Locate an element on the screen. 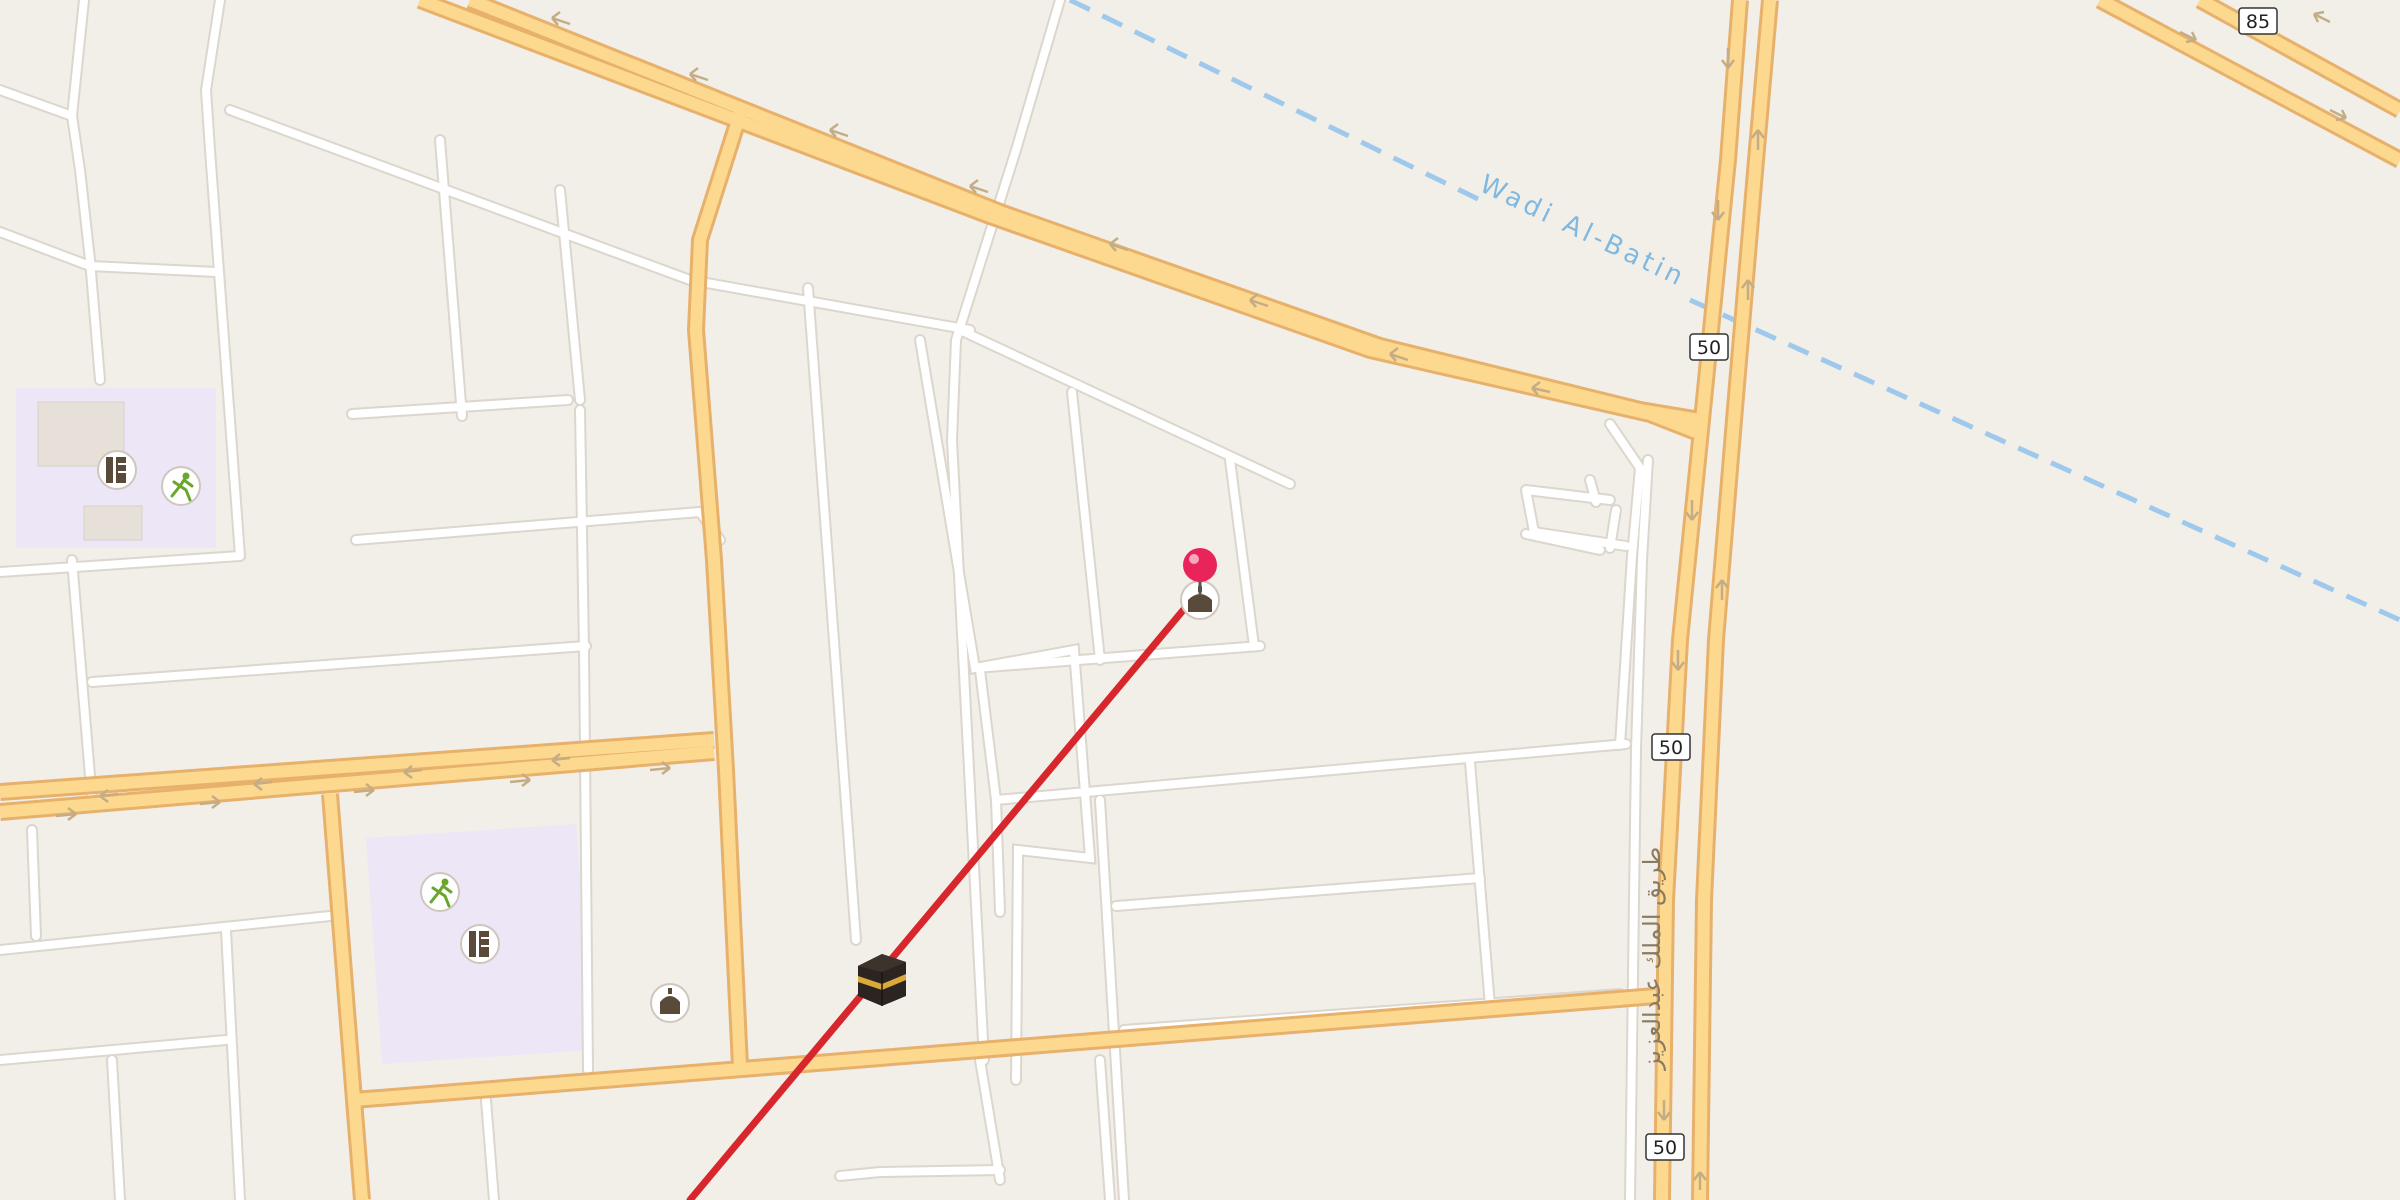 This screenshot has width=2400, height=1200. building is located at coordinates (113, 523).